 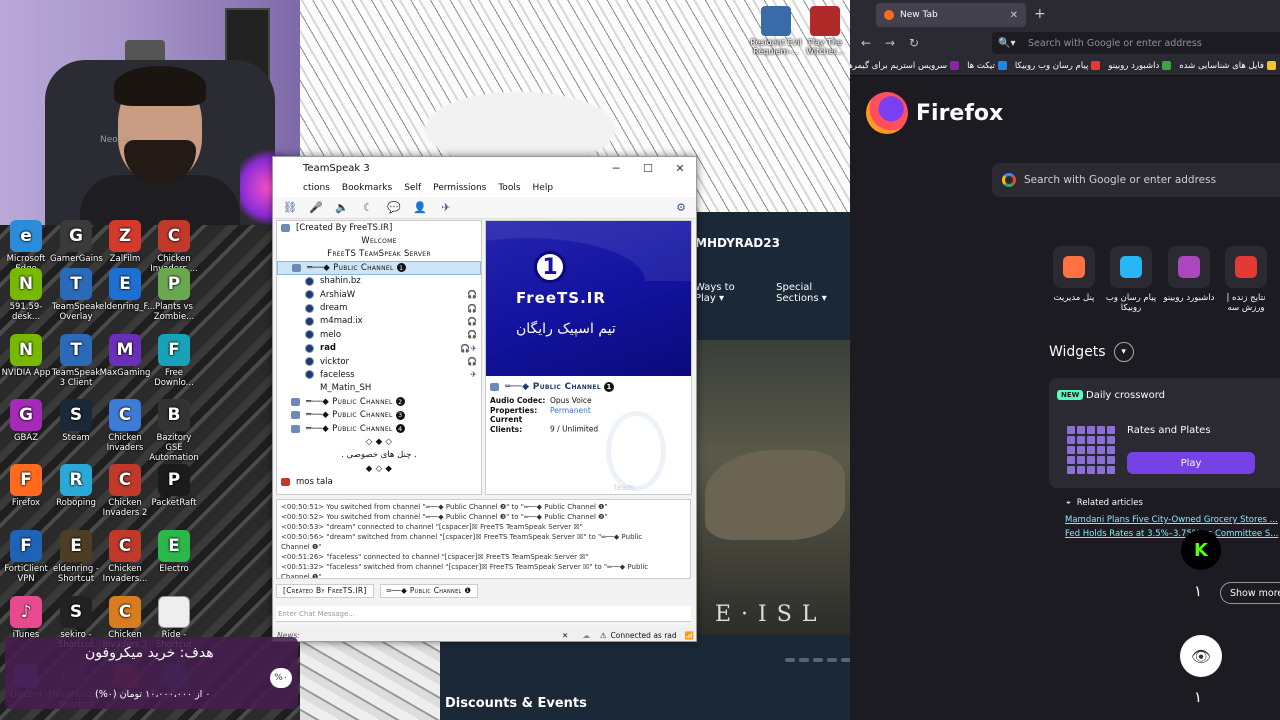 I want to click on desktop-icon: S Steam, so click(x=76, y=421).